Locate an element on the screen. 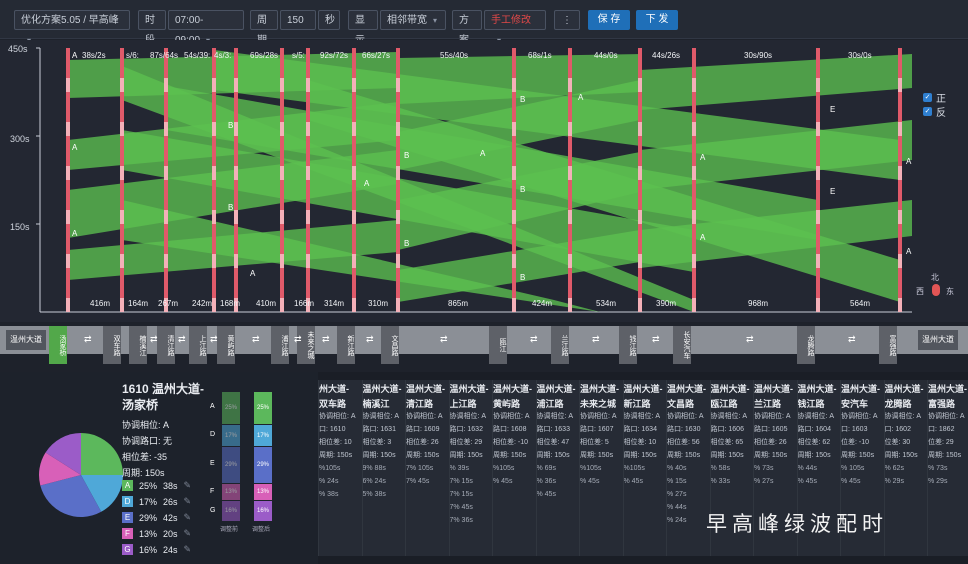  intersection-11: 兰江路 is located at coordinates (560, 345).